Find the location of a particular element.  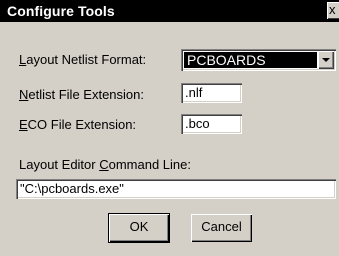

layout-netlist-format-select: PCBOARDS is located at coordinates (258, 60).